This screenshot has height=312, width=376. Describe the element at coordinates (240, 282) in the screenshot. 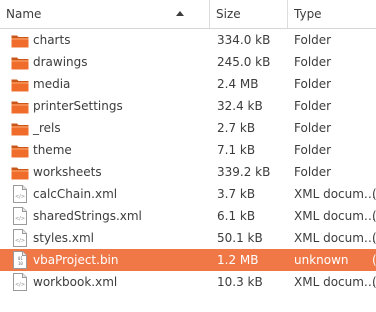

I see `file-size: 10.3 kB` at that location.